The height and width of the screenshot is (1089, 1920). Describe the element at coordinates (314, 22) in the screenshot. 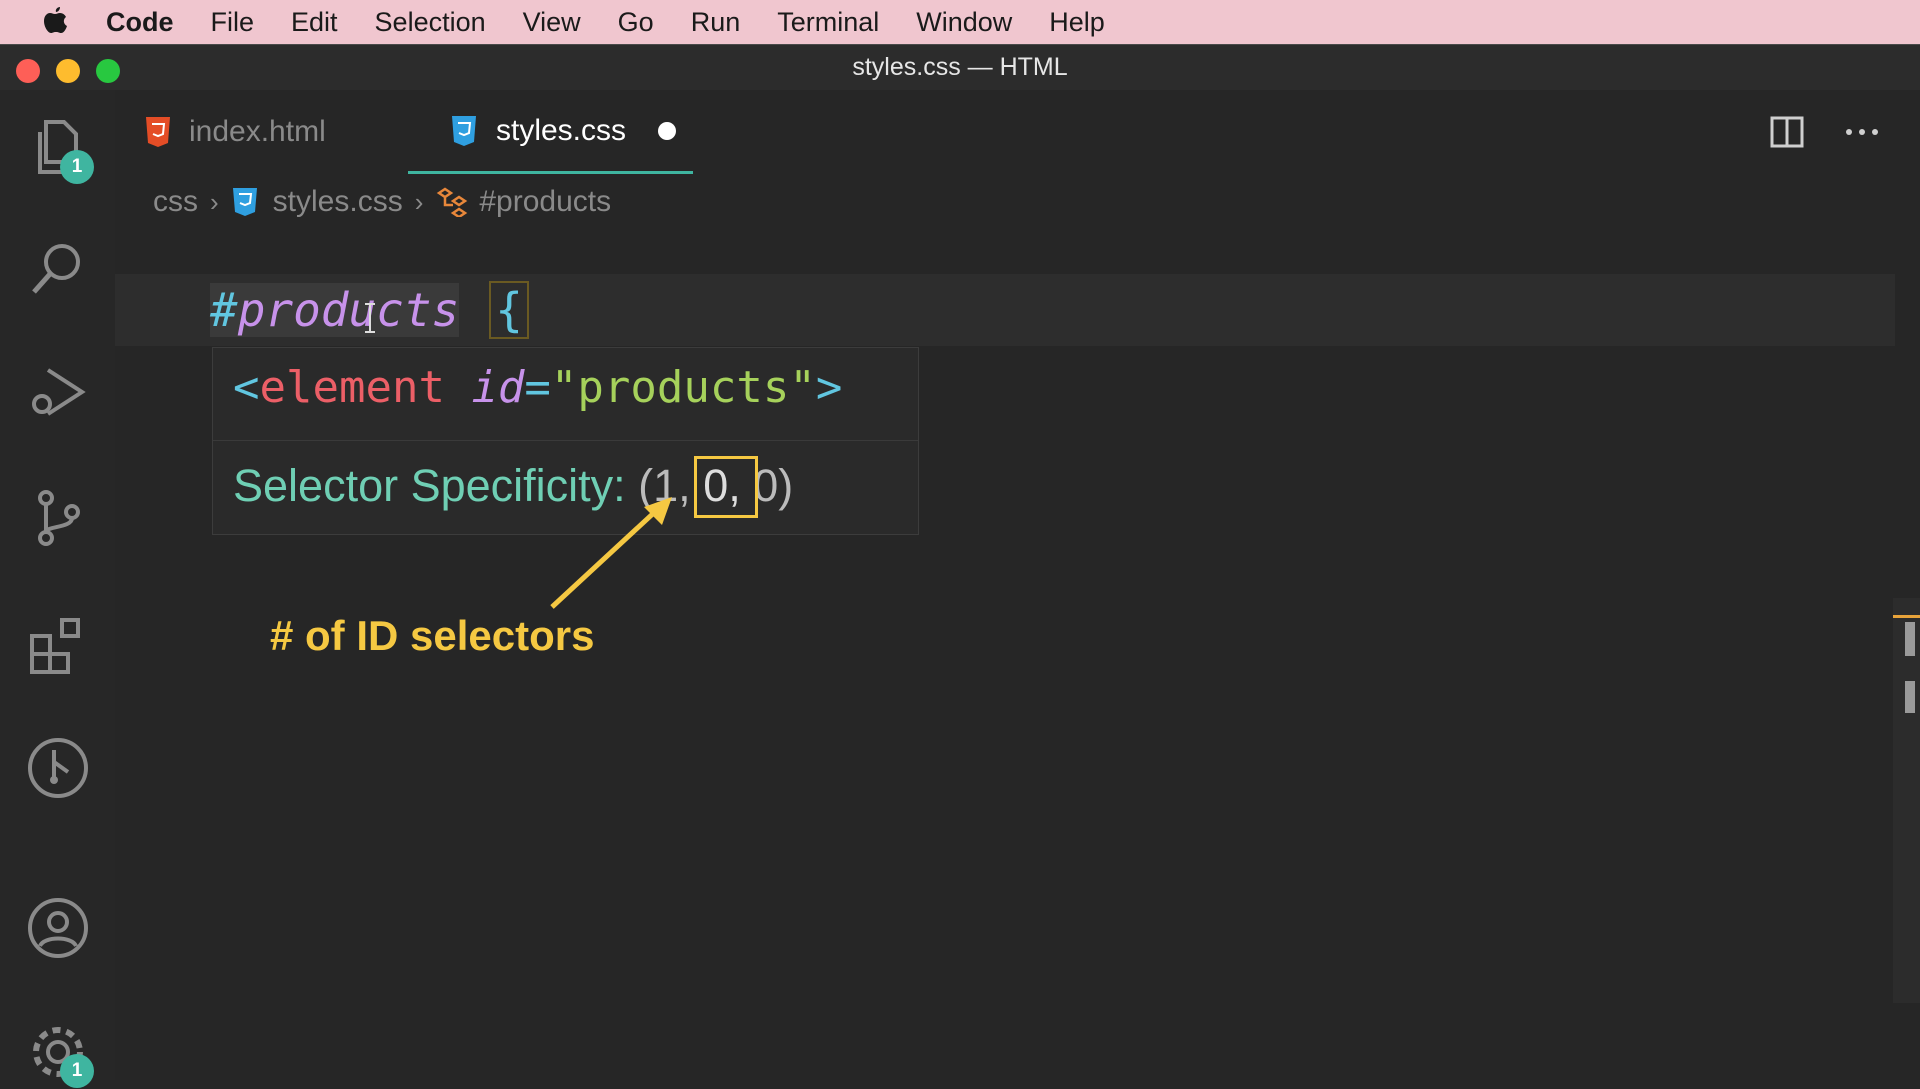

I see `menu-edit: Edit` at that location.